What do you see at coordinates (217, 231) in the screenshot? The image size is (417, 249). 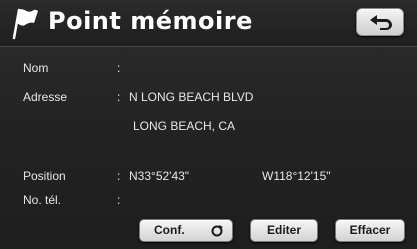 I see `ring-icon` at bounding box center [217, 231].